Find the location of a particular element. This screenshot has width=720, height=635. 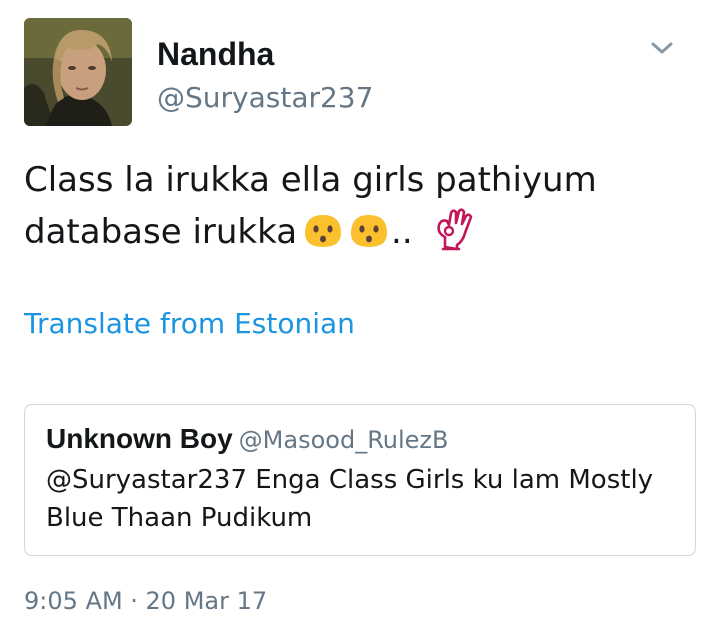

quoted-tweet-header: Unknown Boy @Masood_RulezB is located at coordinates (247, 439).